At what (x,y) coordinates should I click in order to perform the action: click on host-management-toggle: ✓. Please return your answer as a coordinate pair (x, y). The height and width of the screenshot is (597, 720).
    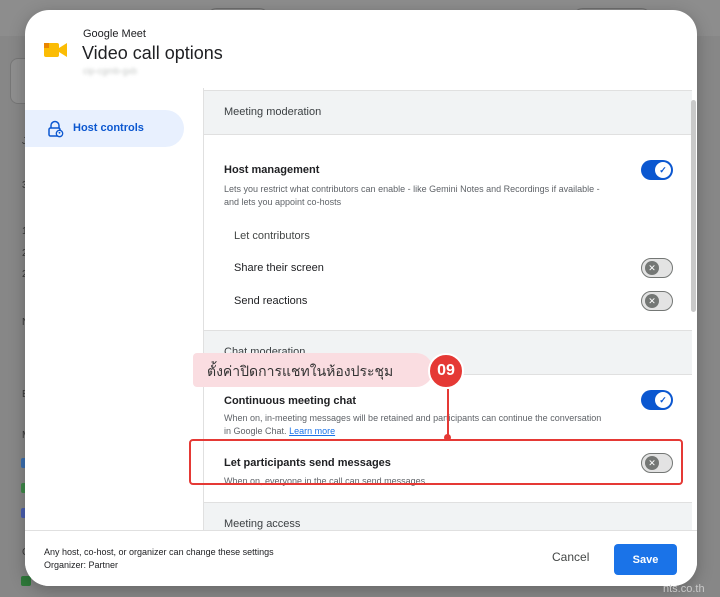
    Looking at the image, I should click on (657, 170).